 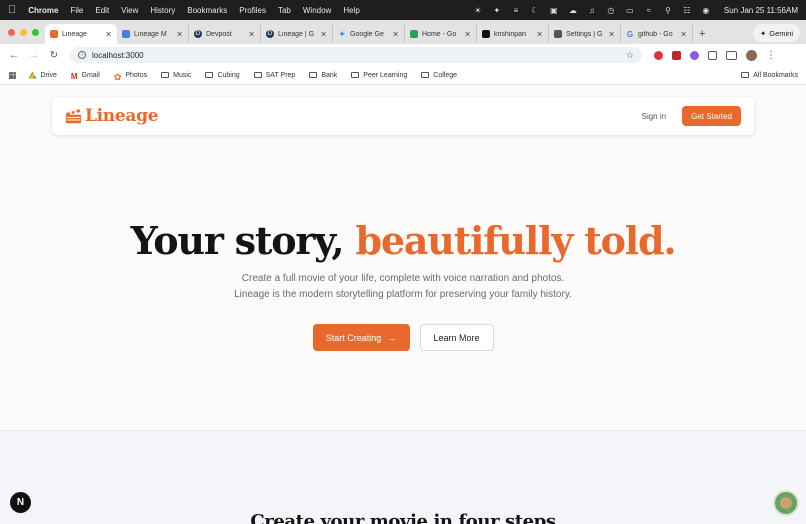 What do you see at coordinates (129, 10) in the screenshot?
I see `menu-view: View` at bounding box center [129, 10].